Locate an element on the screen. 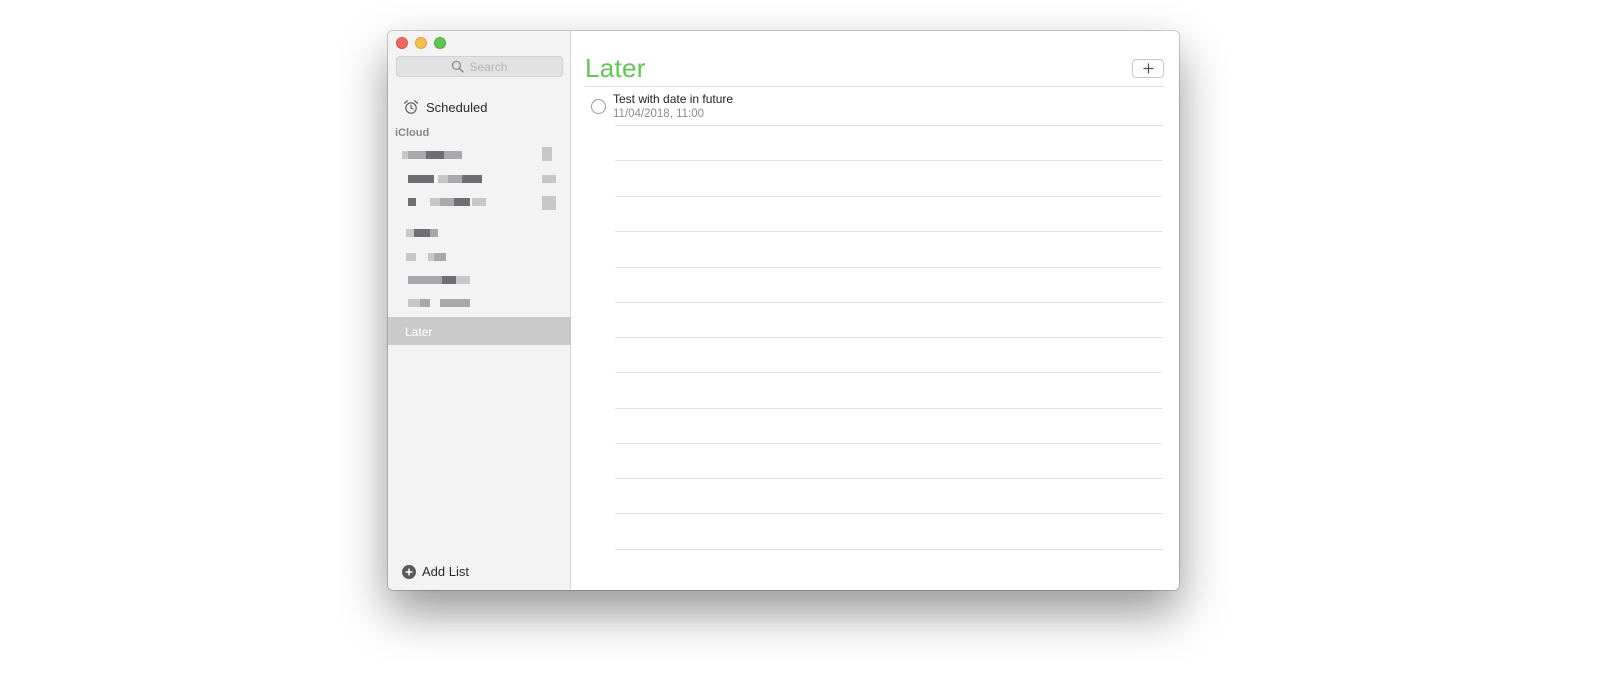 This screenshot has width=1600, height=683. search-icon is located at coordinates (458, 66).